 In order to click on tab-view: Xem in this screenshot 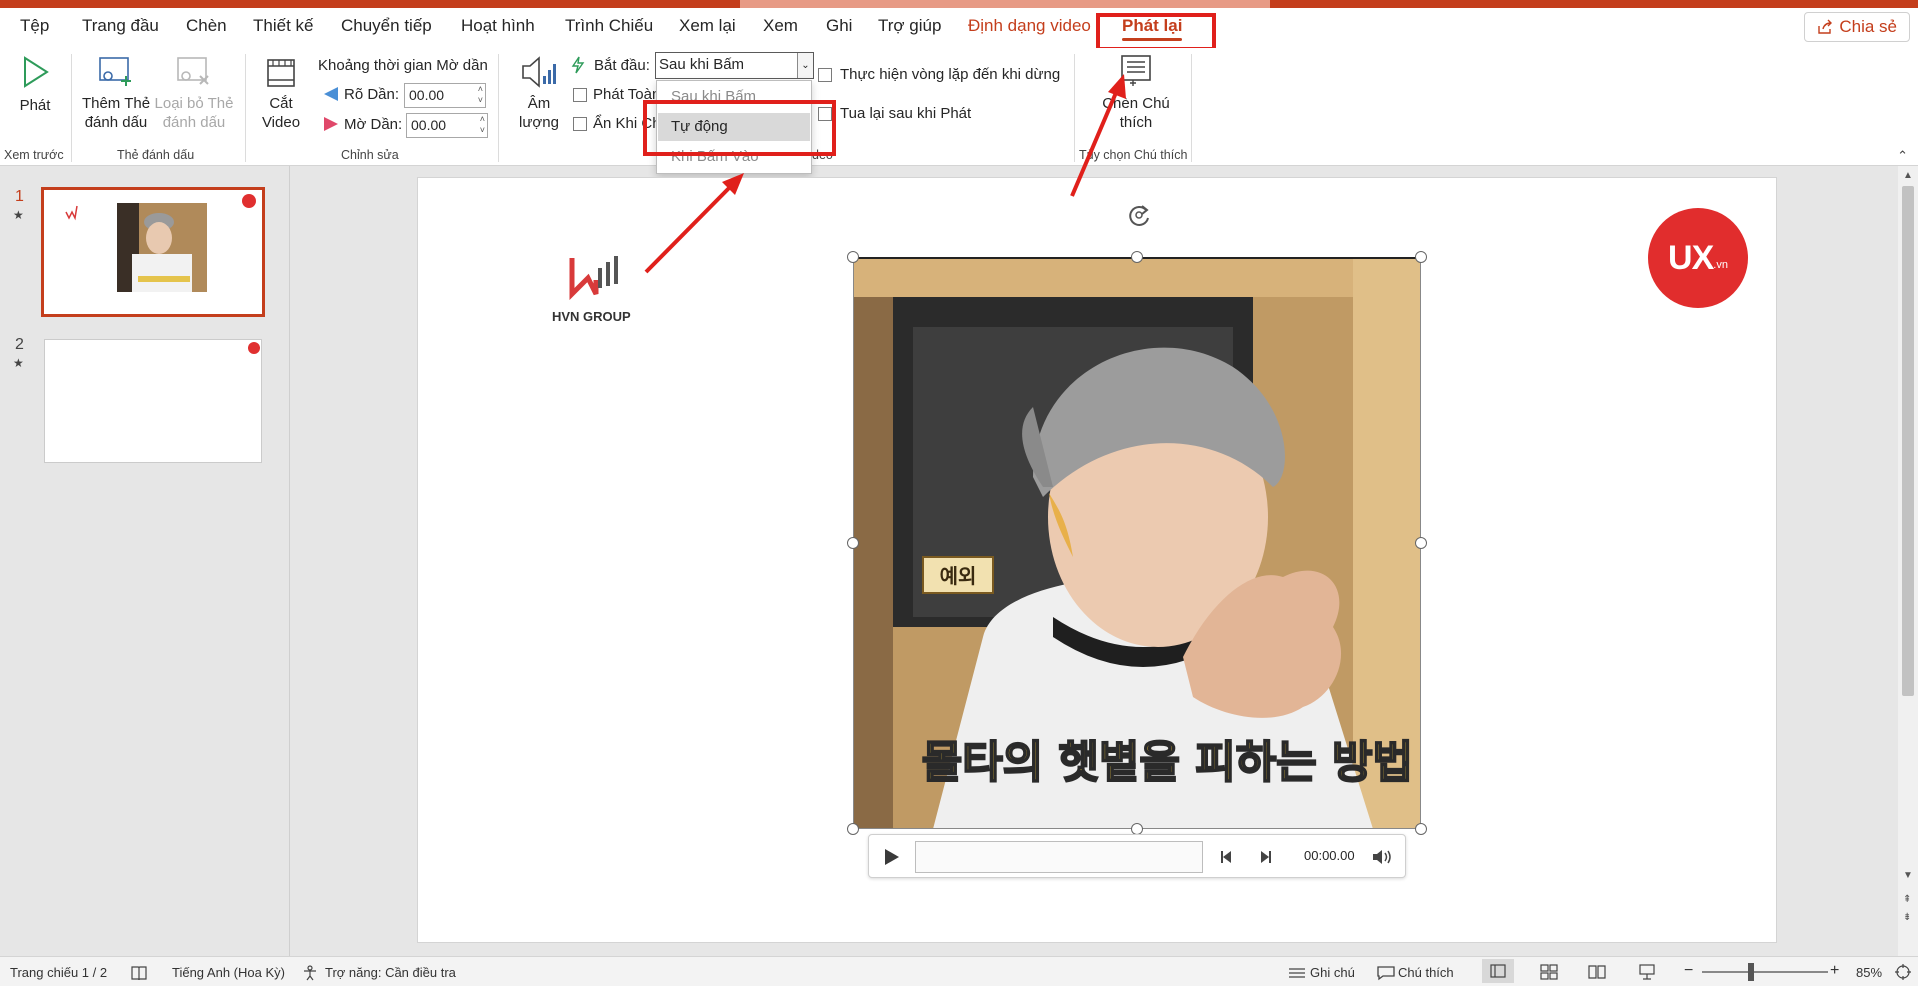, I will do `click(780, 26)`.